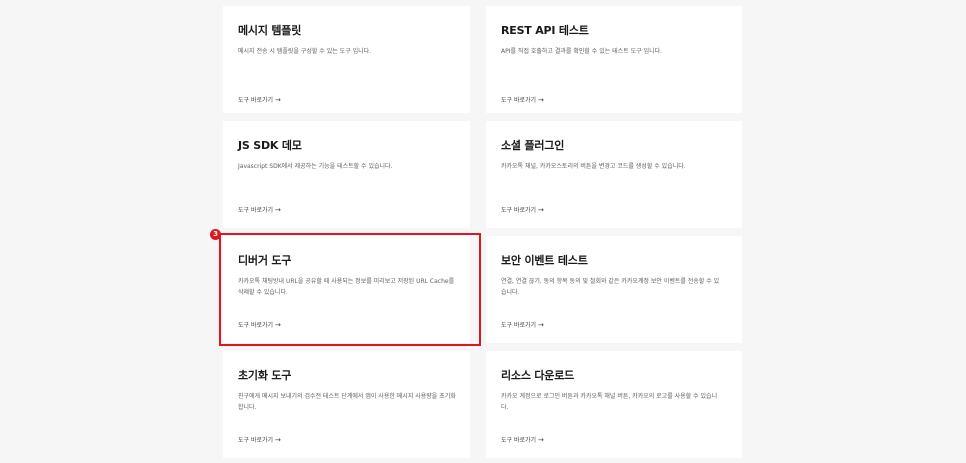 This screenshot has height=463, width=966. I want to click on card-title: 메시지 템플릿, so click(270, 30).